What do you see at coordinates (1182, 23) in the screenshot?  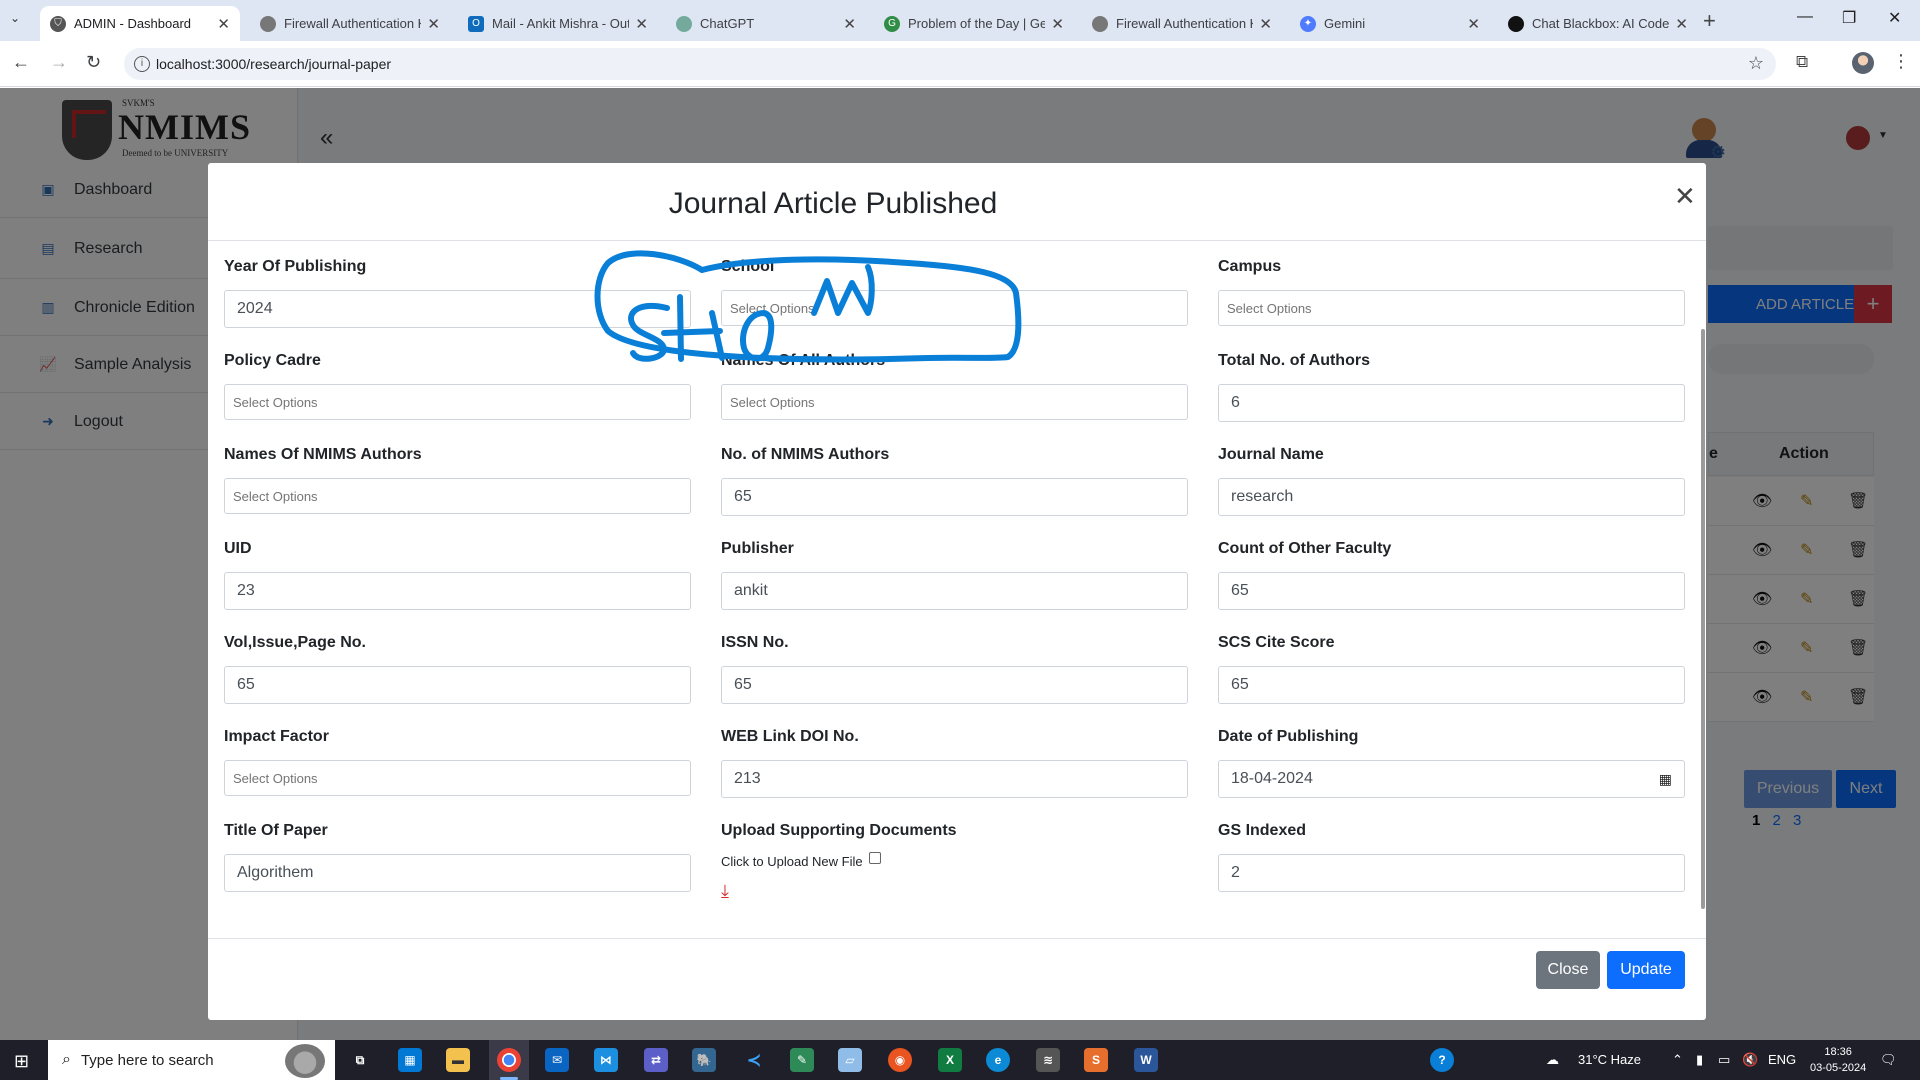 I see `tab-firewall-2: Firewall Authentication Ke ✕` at bounding box center [1182, 23].